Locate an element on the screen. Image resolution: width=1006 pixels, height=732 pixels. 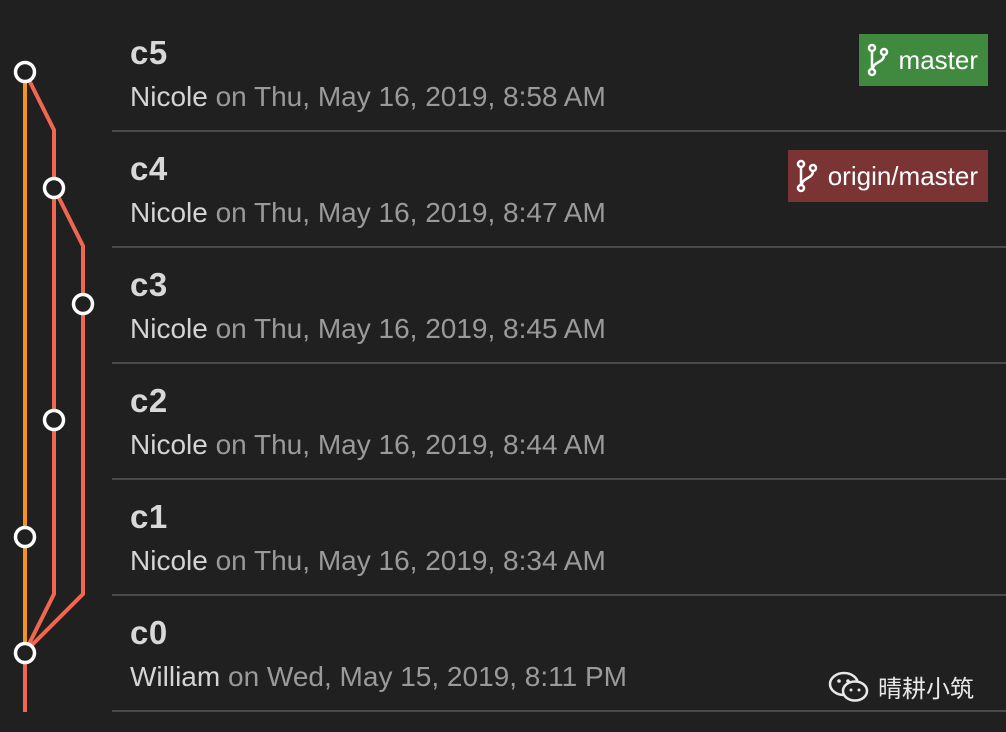
commit-meta: Nicole on Thu, May 16, 2019, 8:58 AM is located at coordinates (368, 97).